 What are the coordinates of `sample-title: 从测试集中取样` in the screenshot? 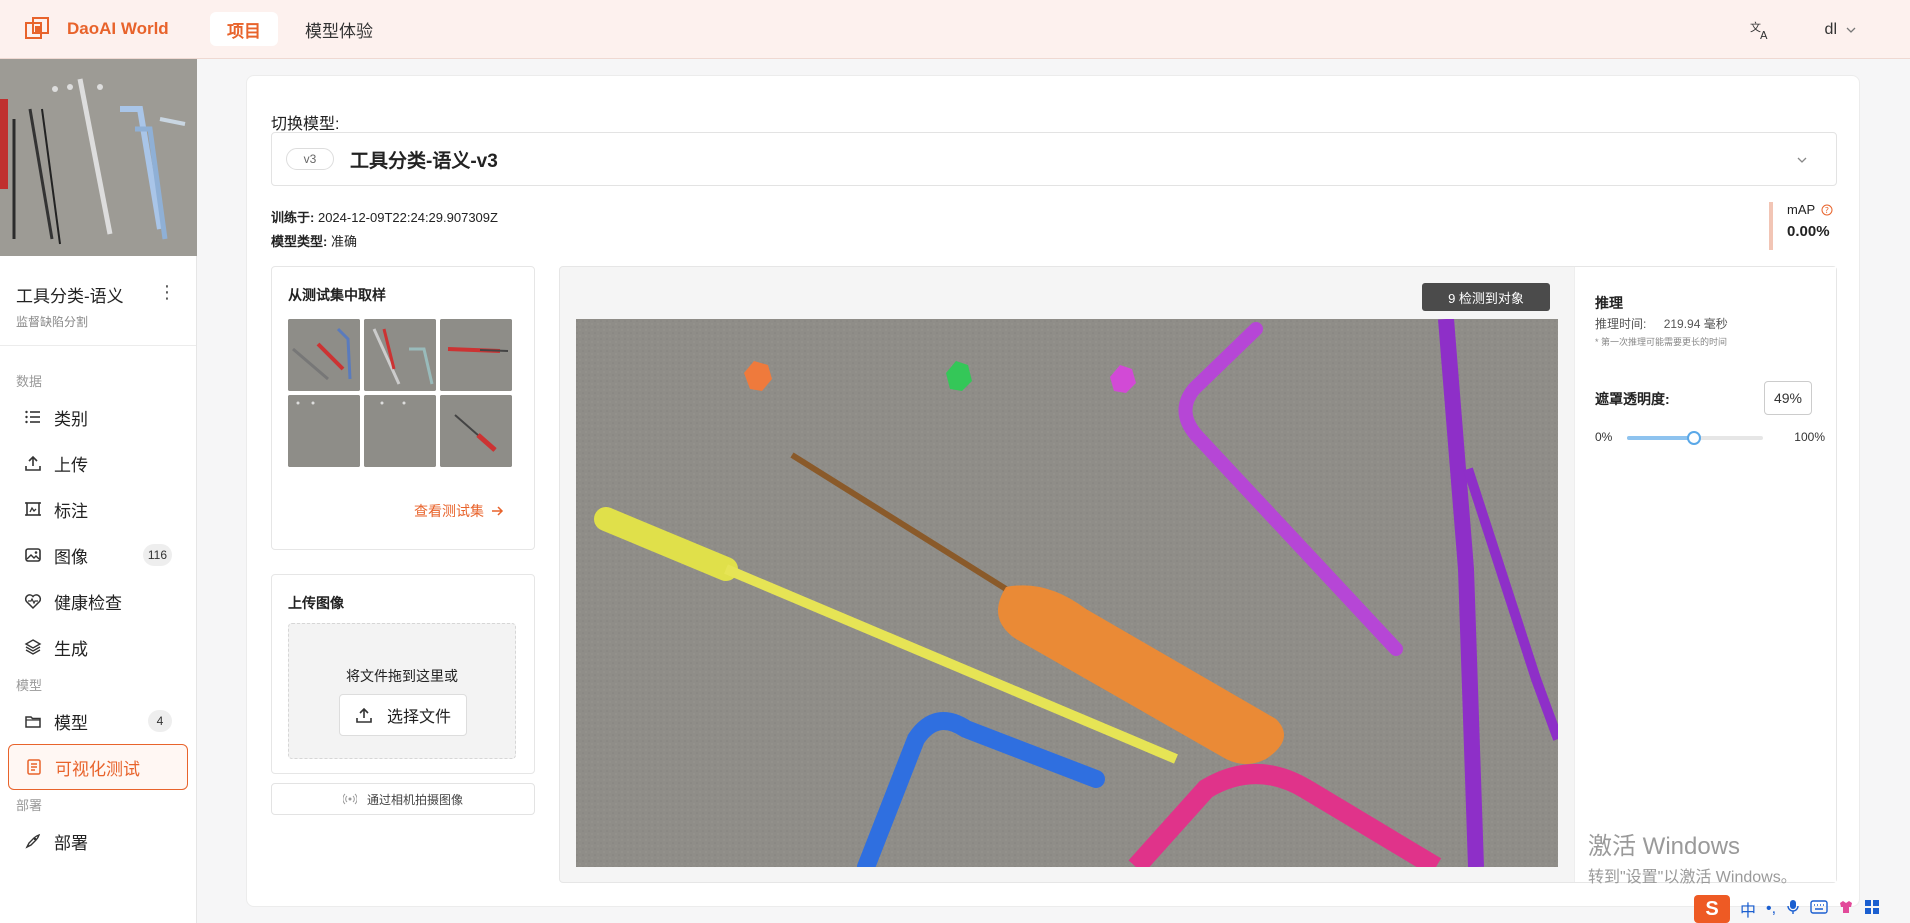 It's located at (337, 295).